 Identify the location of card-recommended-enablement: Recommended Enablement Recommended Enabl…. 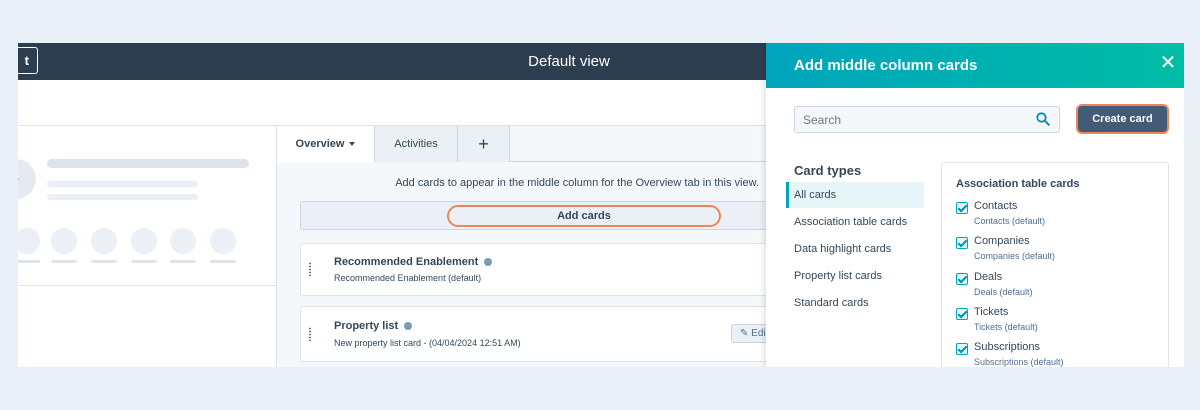
(535, 269).